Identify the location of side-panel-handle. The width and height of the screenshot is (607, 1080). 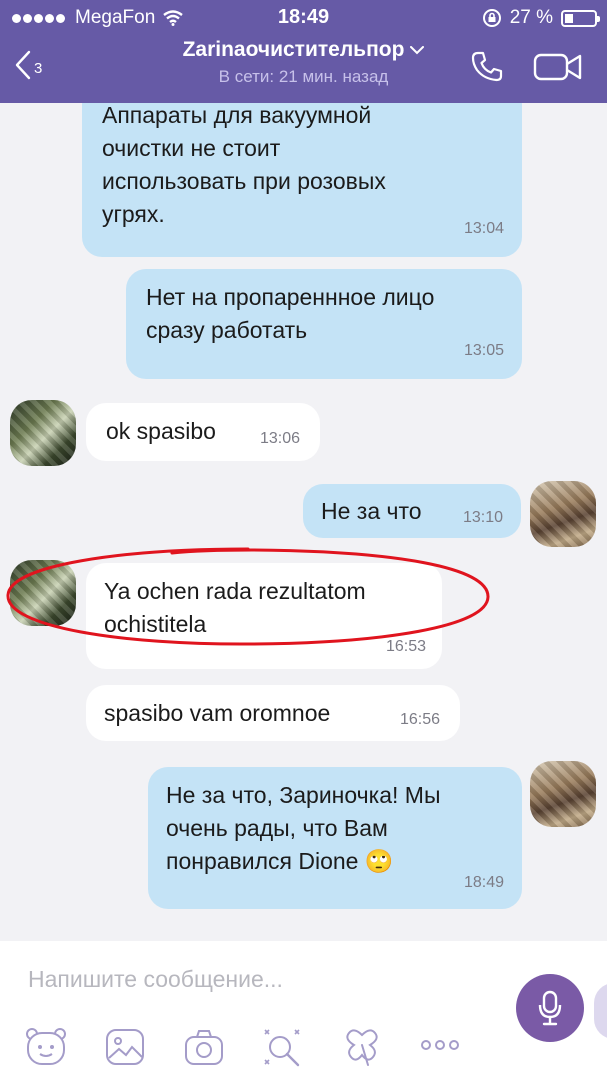
(600, 1011).